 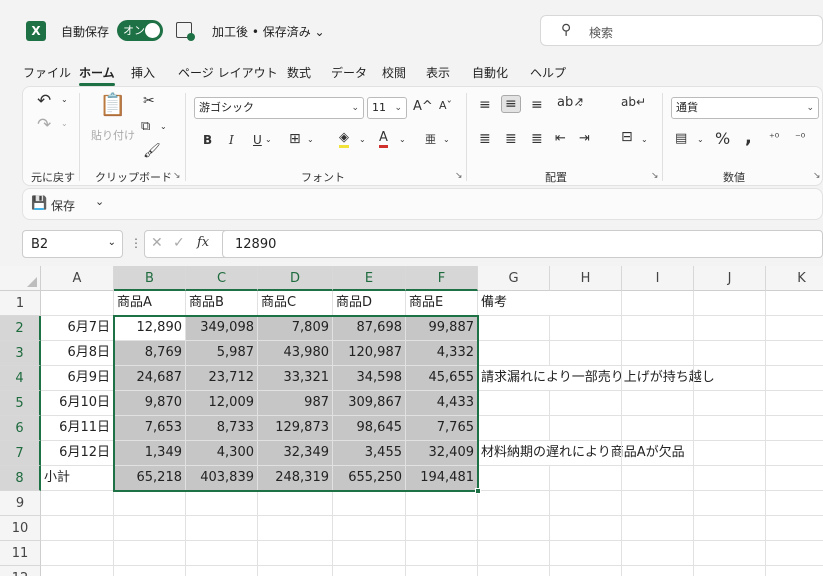 I want to click on row-header-2: 2, so click(x=20, y=328).